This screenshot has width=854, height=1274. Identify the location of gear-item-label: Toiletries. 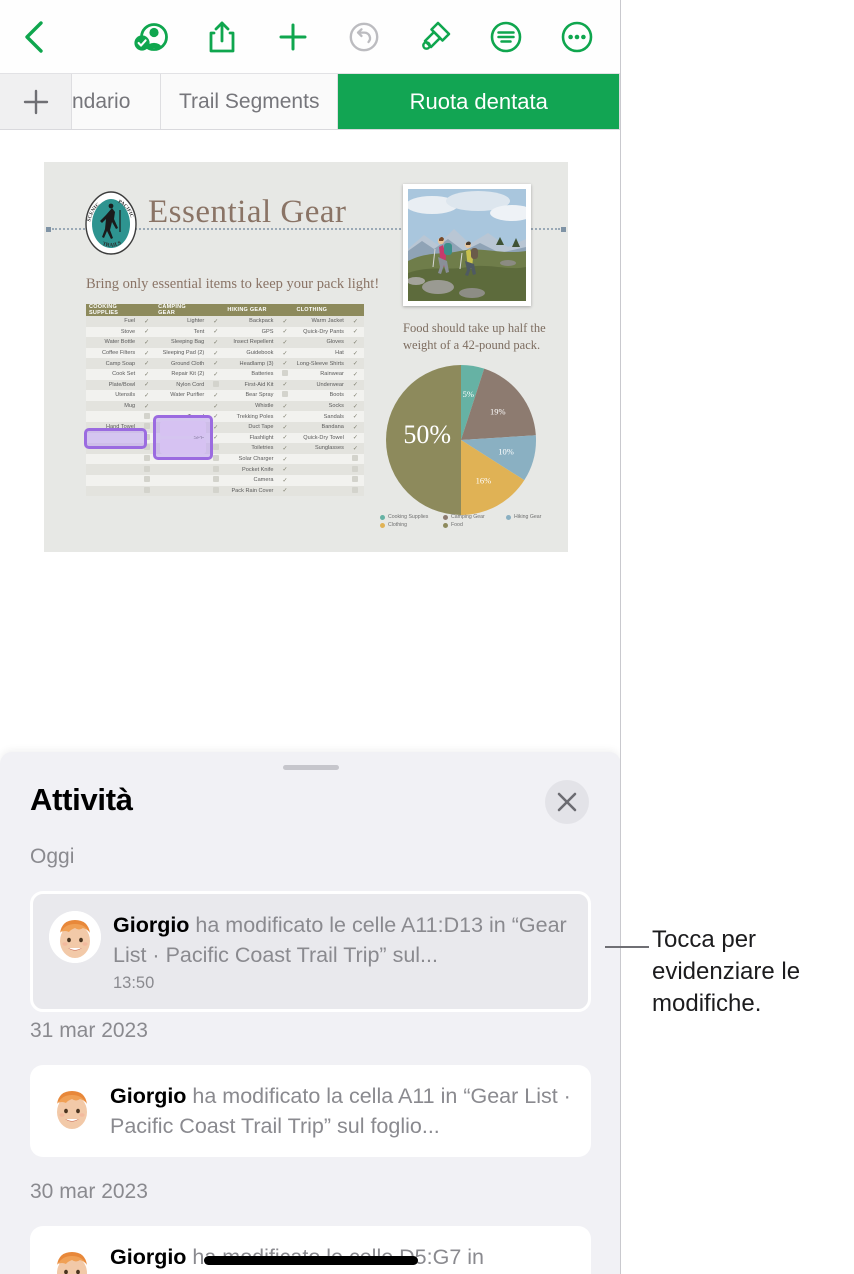
(250, 448).